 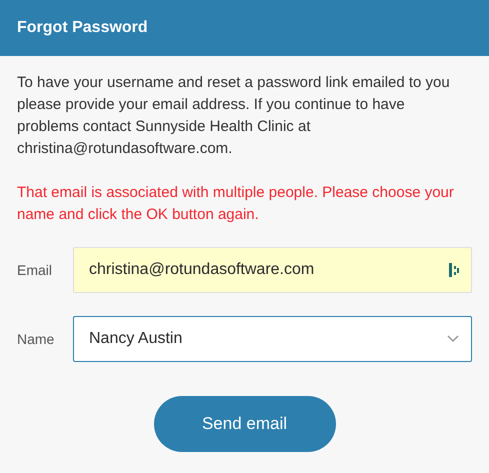 I want to click on error-message: That email is associated with multiple people. Please choose your name and click the OK button again., so click(x=236, y=204).